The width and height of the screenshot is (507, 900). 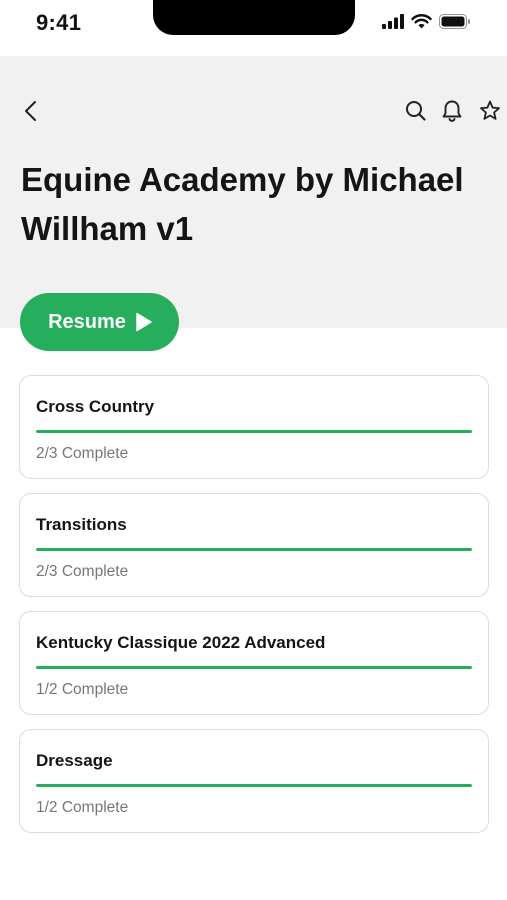 I want to click on status-icons, so click(x=426, y=24).